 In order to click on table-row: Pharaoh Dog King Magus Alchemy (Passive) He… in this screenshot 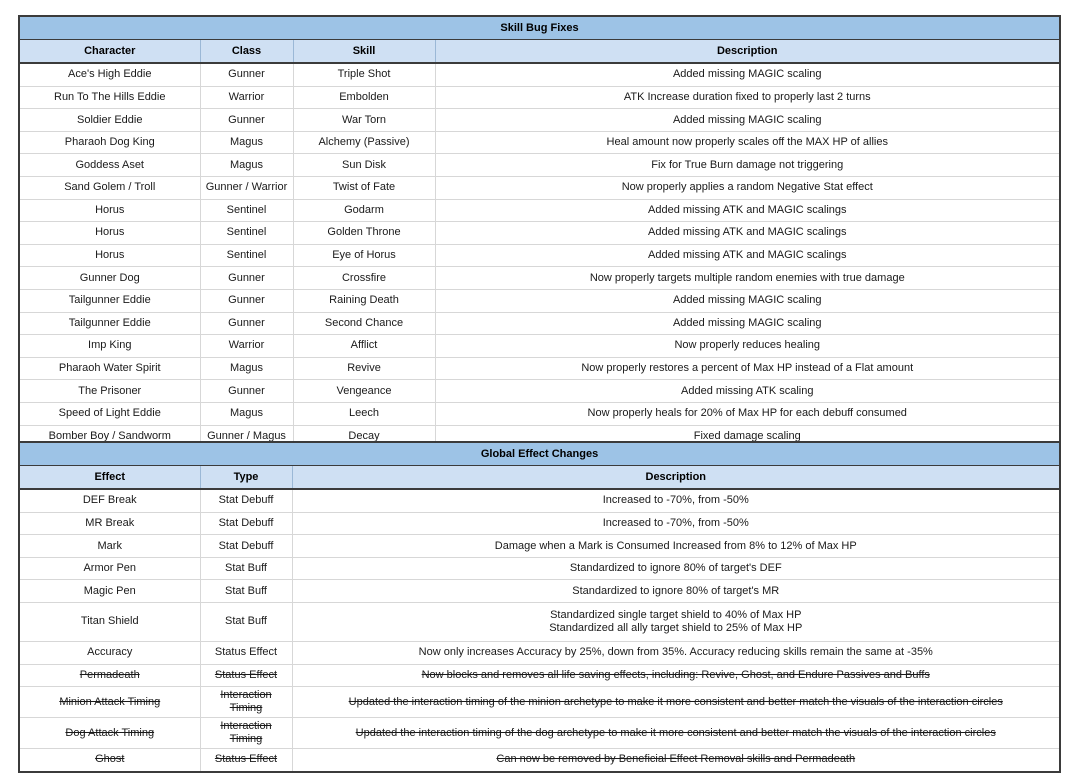, I will do `click(539, 142)`.